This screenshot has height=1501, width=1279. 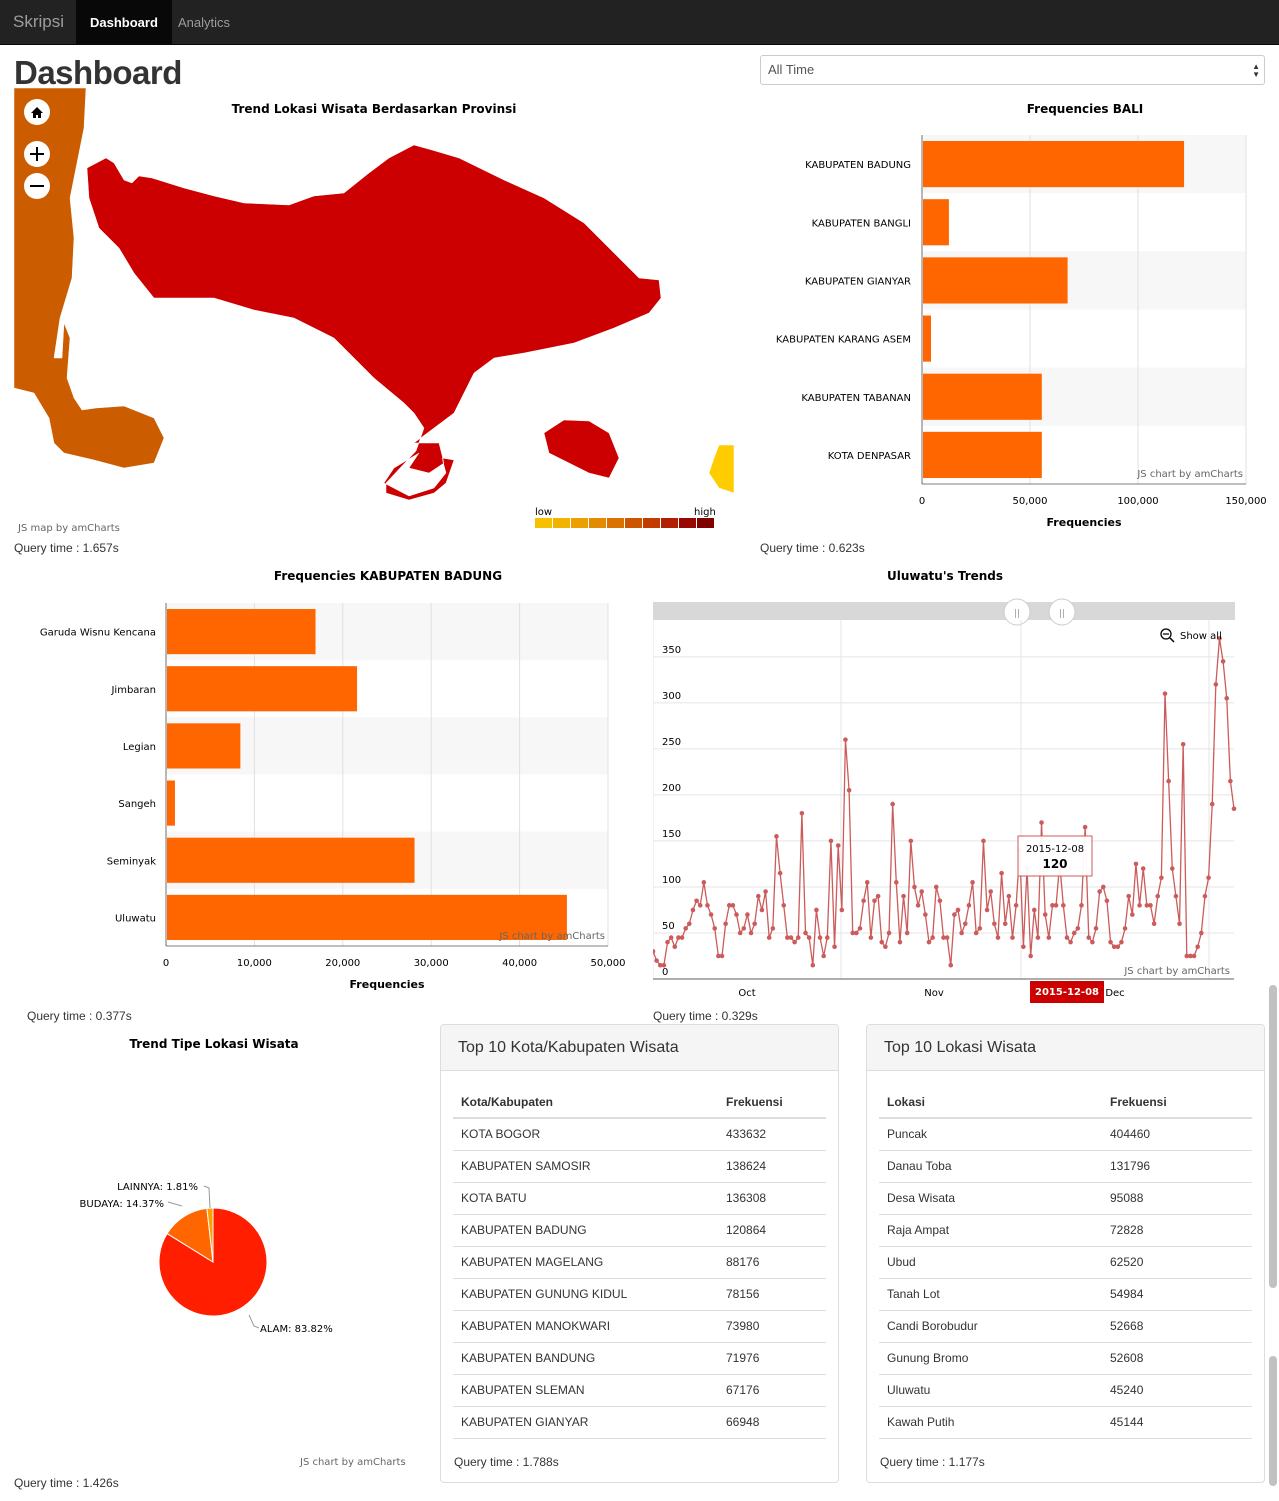 I want to click on pie-credit: JS chart by amCharts, so click(x=353, y=1462).